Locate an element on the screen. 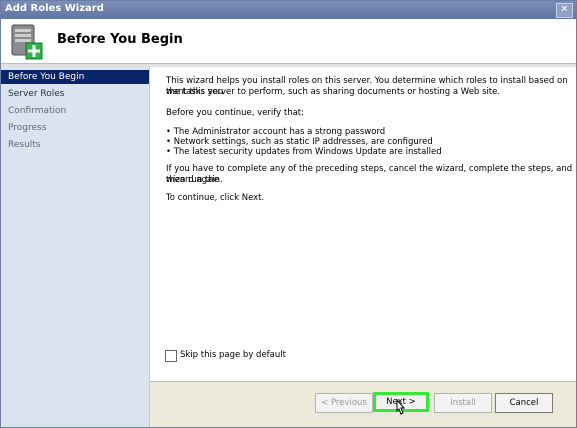  mouse-pointer-icon is located at coordinates (401, 407).